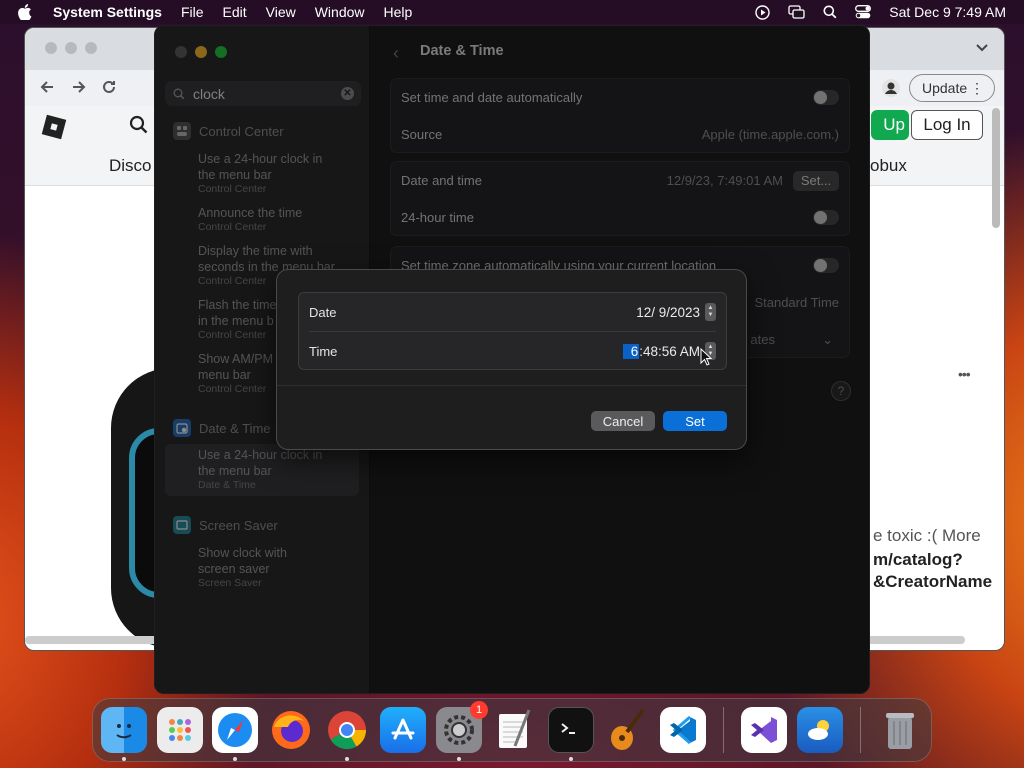 The image size is (1024, 768). Describe the element at coordinates (890, 125) in the screenshot. I see `signup-button: Up` at that location.